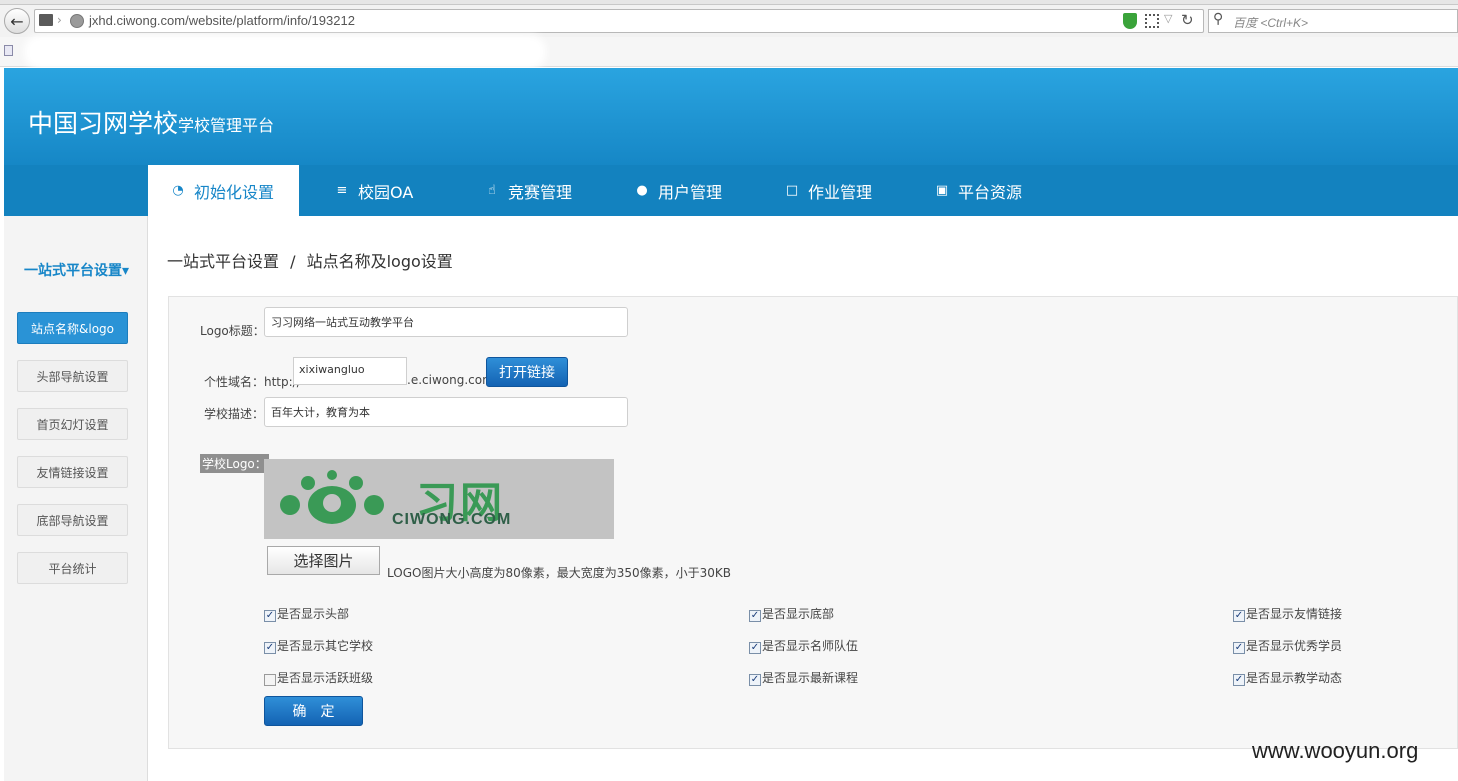 This screenshot has height=781, width=1458. Describe the element at coordinates (306, 613) in the screenshot. I see `checkbox-show-header: ✓ 是否显示头部` at that location.